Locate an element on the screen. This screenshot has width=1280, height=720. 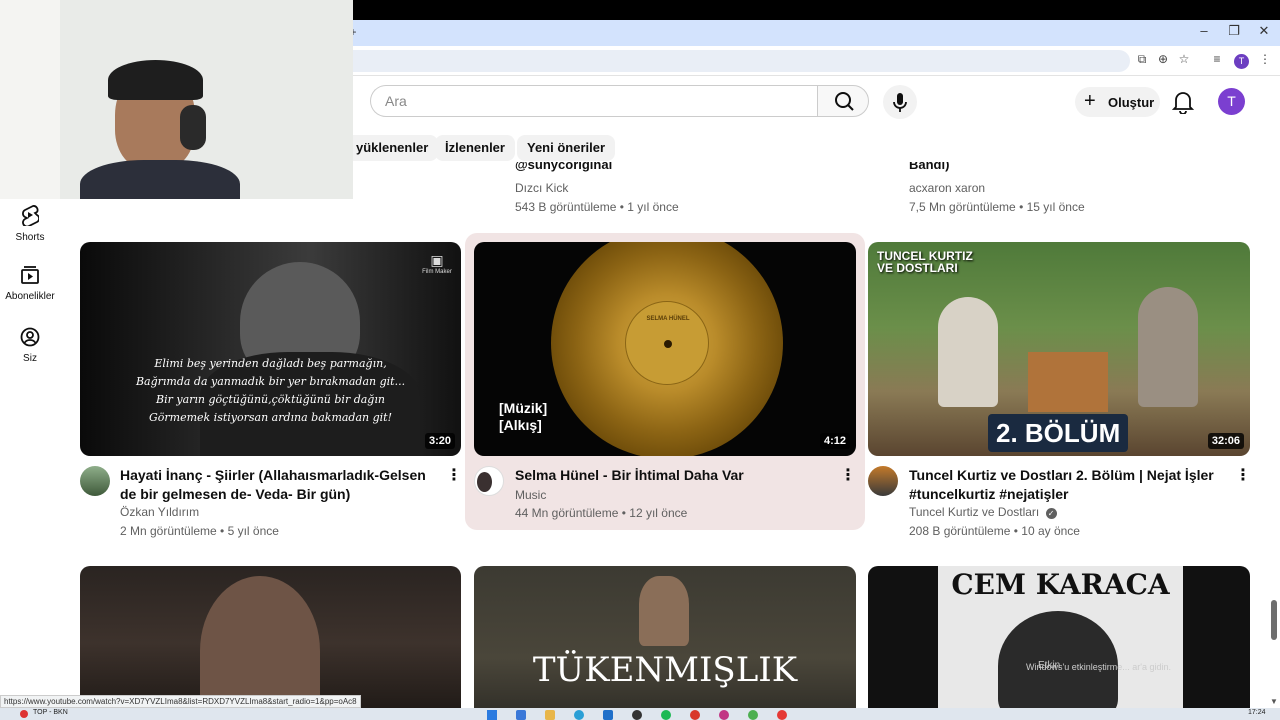
browser-menu-icon: ⋮ is located at coordinates (1265, 59).